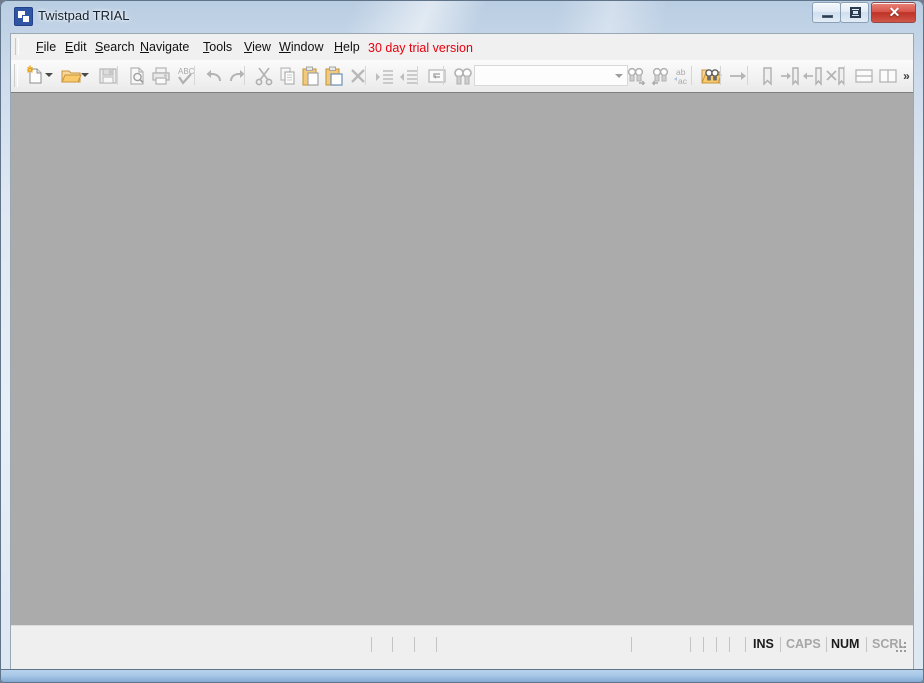 Image resolution: width=924 pixels, height=683 pixels. I want to click on indent-button, so click(385, 76).